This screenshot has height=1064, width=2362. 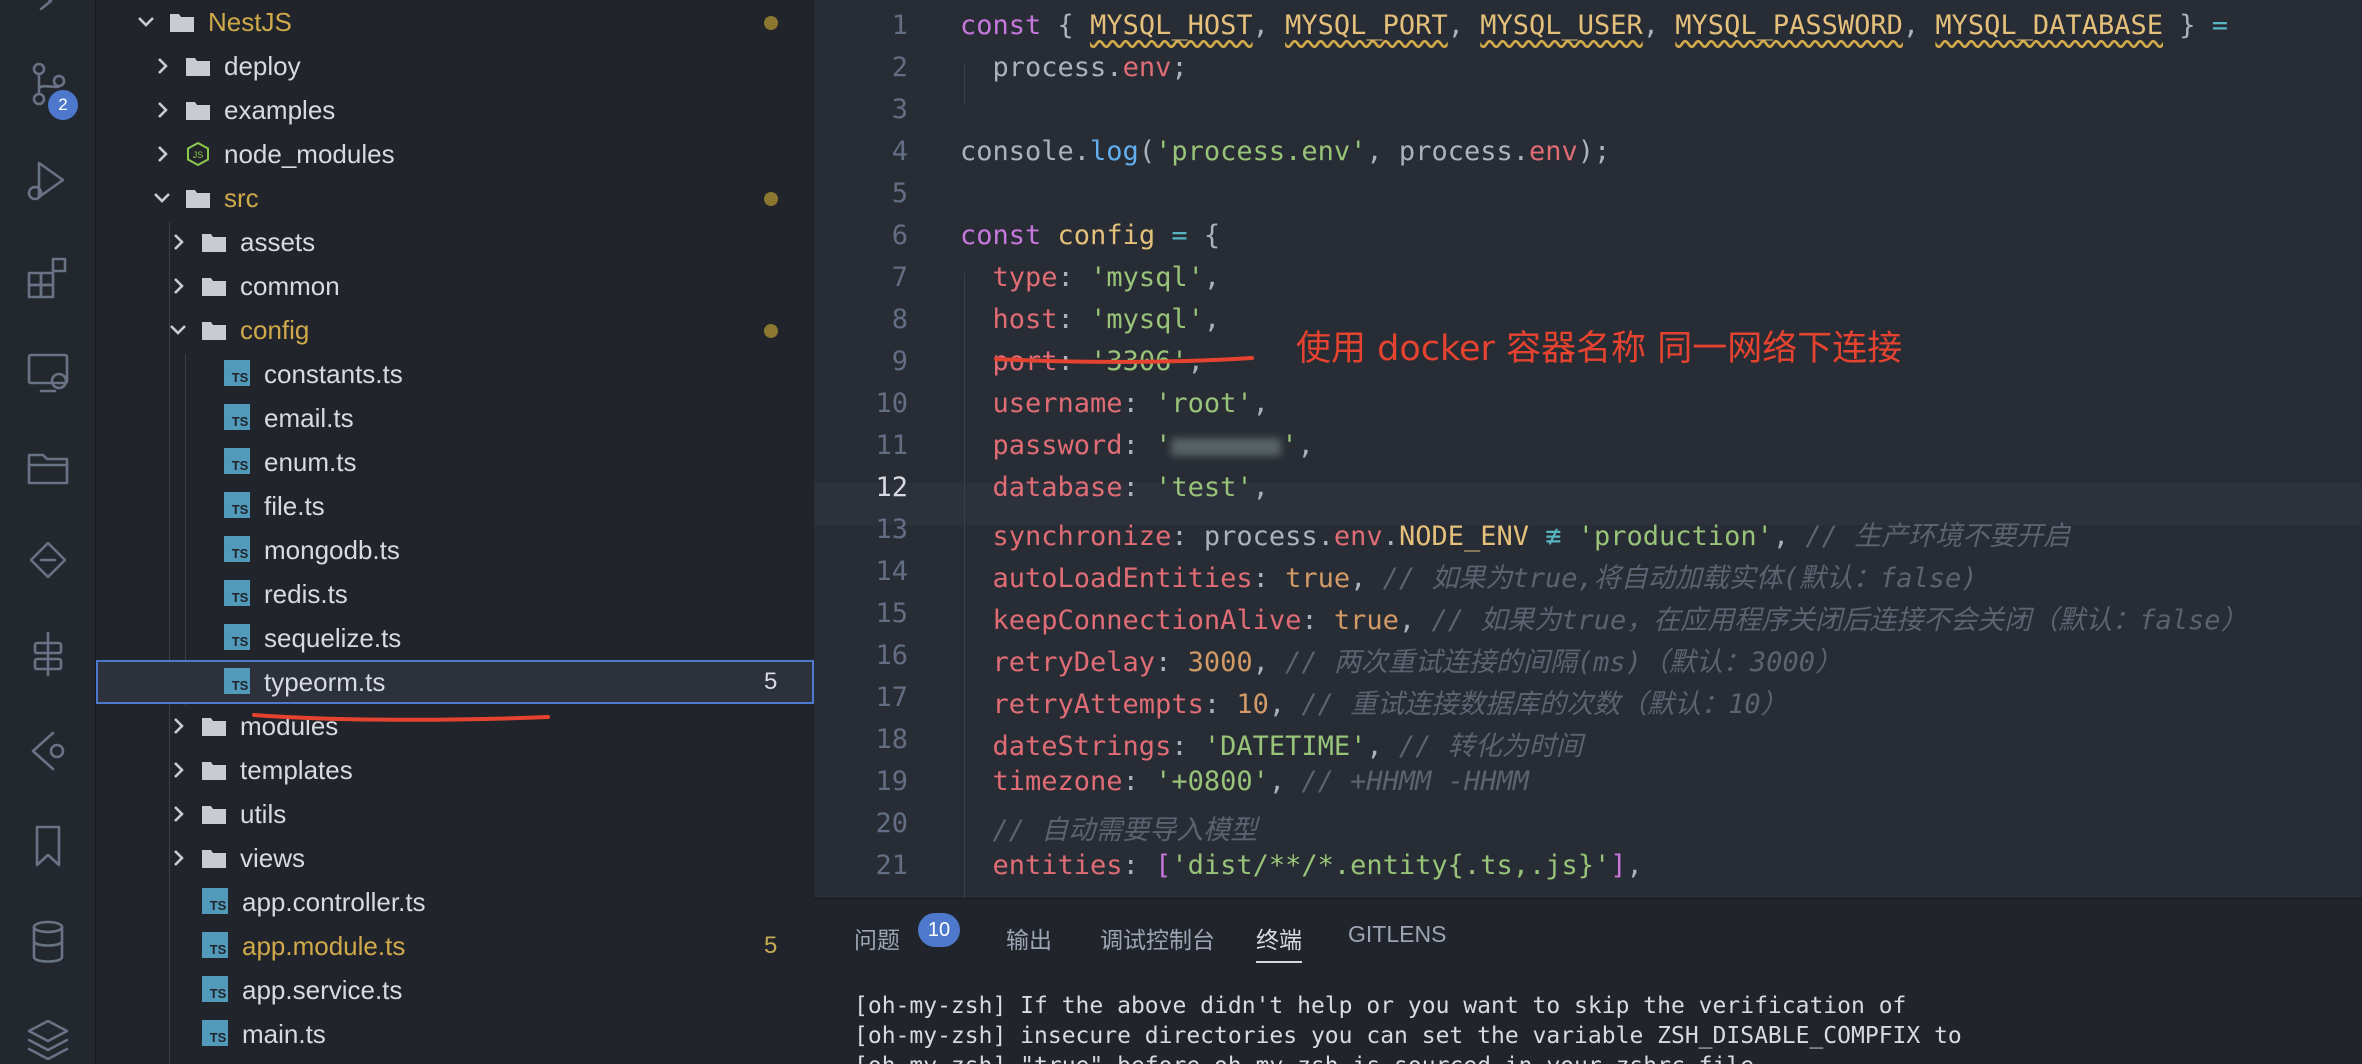 I want to click on code-token: MYSQL_PORT, so click(x=1366, y=25).